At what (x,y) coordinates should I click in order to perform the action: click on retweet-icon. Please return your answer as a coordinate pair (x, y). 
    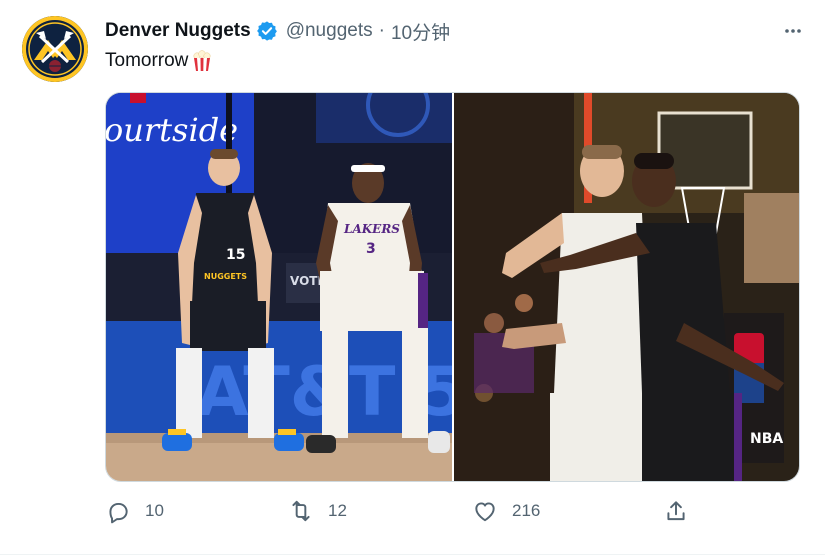
    Looking at the image, I should click on (301, 511).